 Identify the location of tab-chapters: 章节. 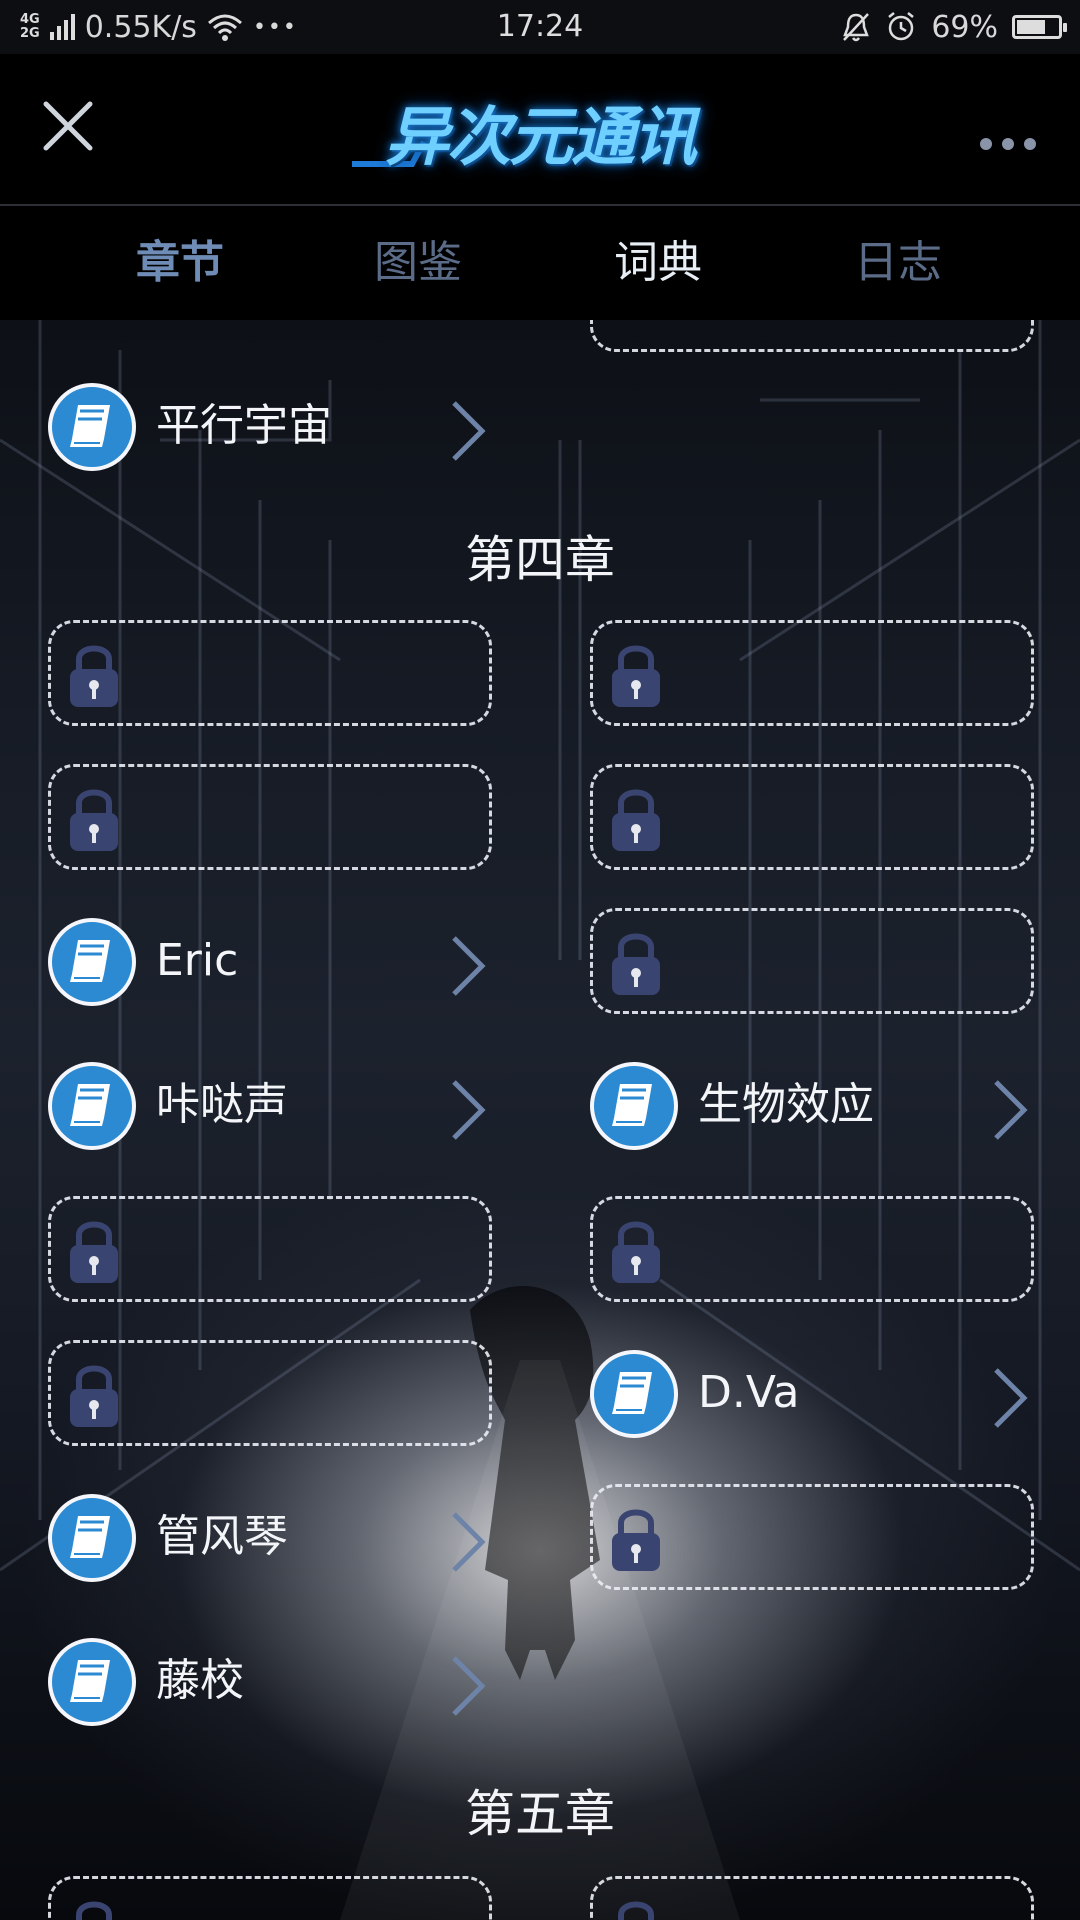
(180, 263).